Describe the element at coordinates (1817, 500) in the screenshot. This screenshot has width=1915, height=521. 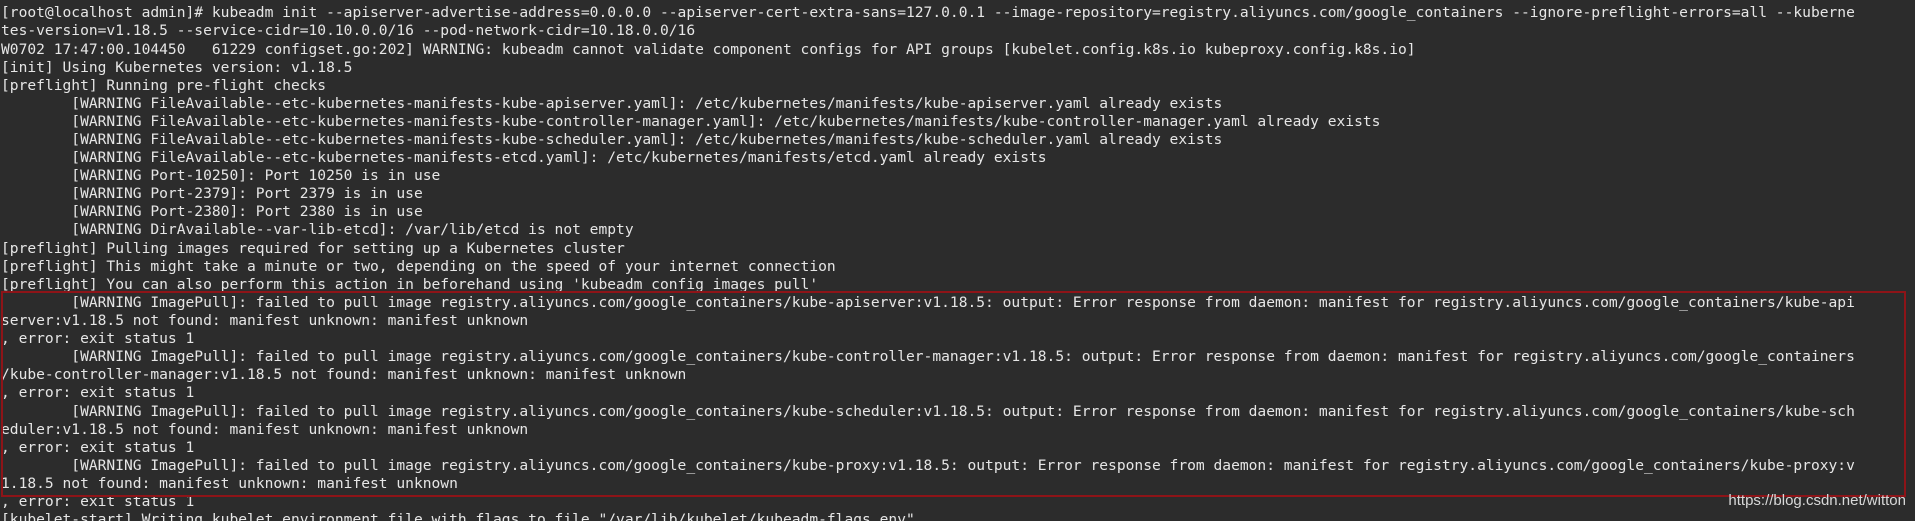
I see `watermark: https://blog.csdn.net/witton` at that location.